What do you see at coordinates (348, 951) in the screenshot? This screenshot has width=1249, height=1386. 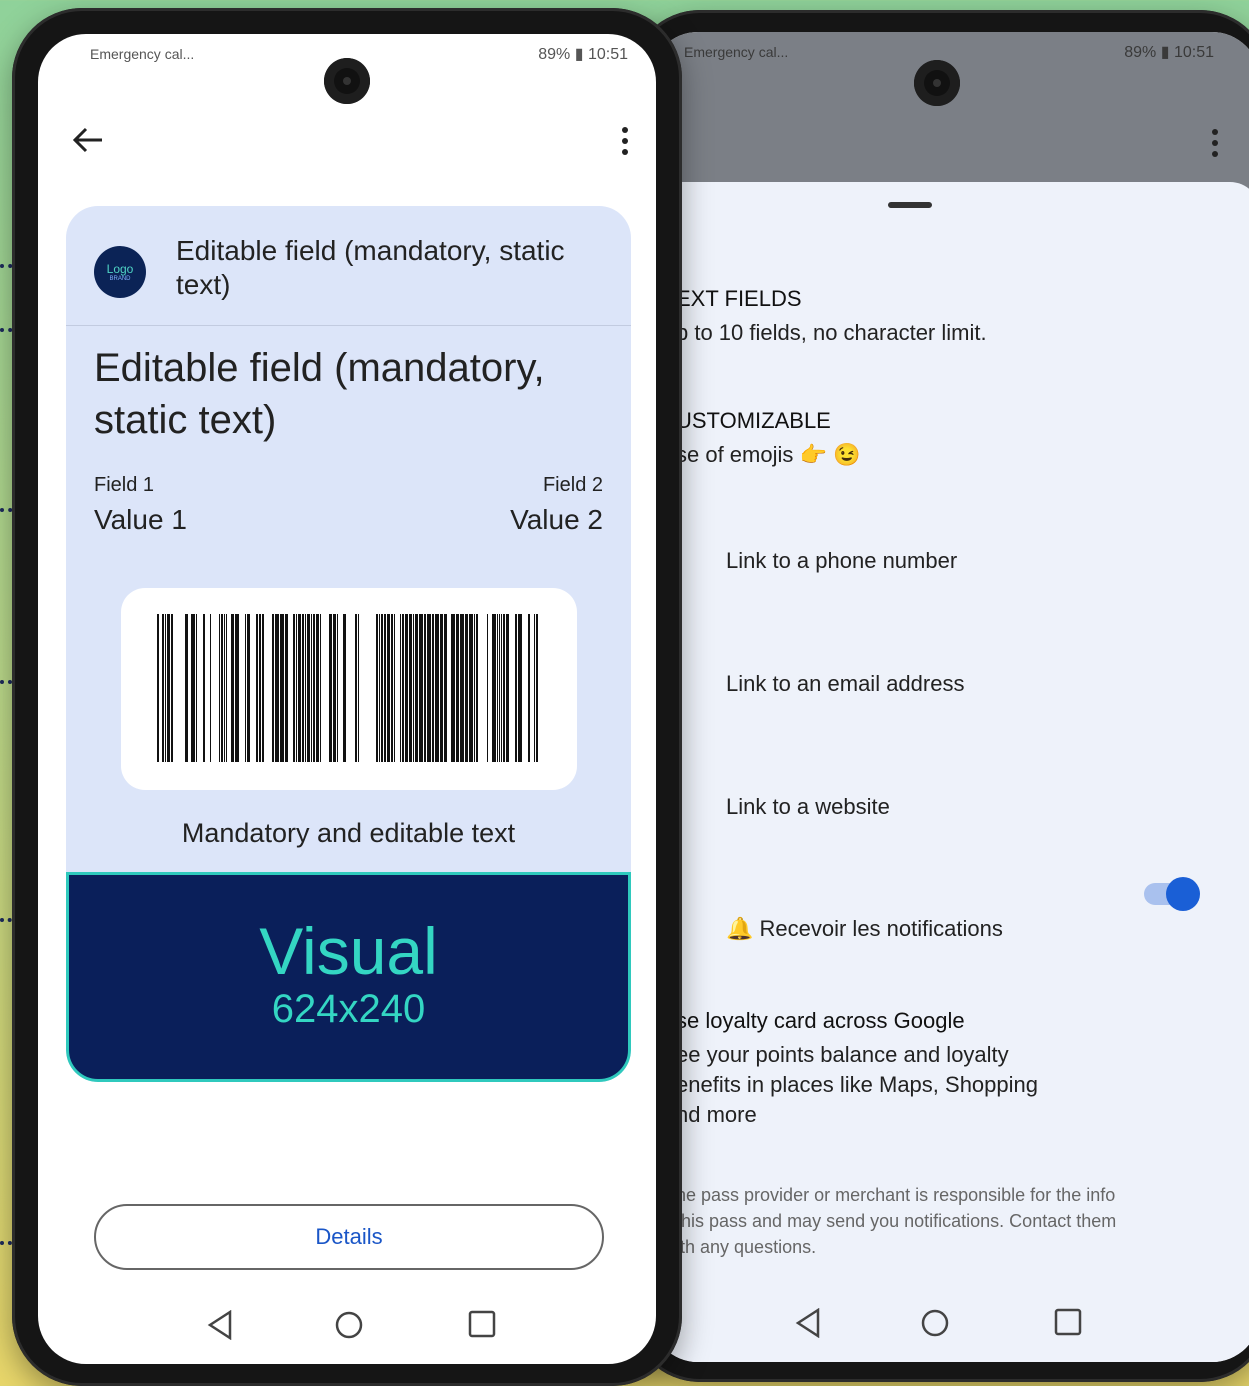 I see `visual-title: Visual` at bounding box center [348, 951].